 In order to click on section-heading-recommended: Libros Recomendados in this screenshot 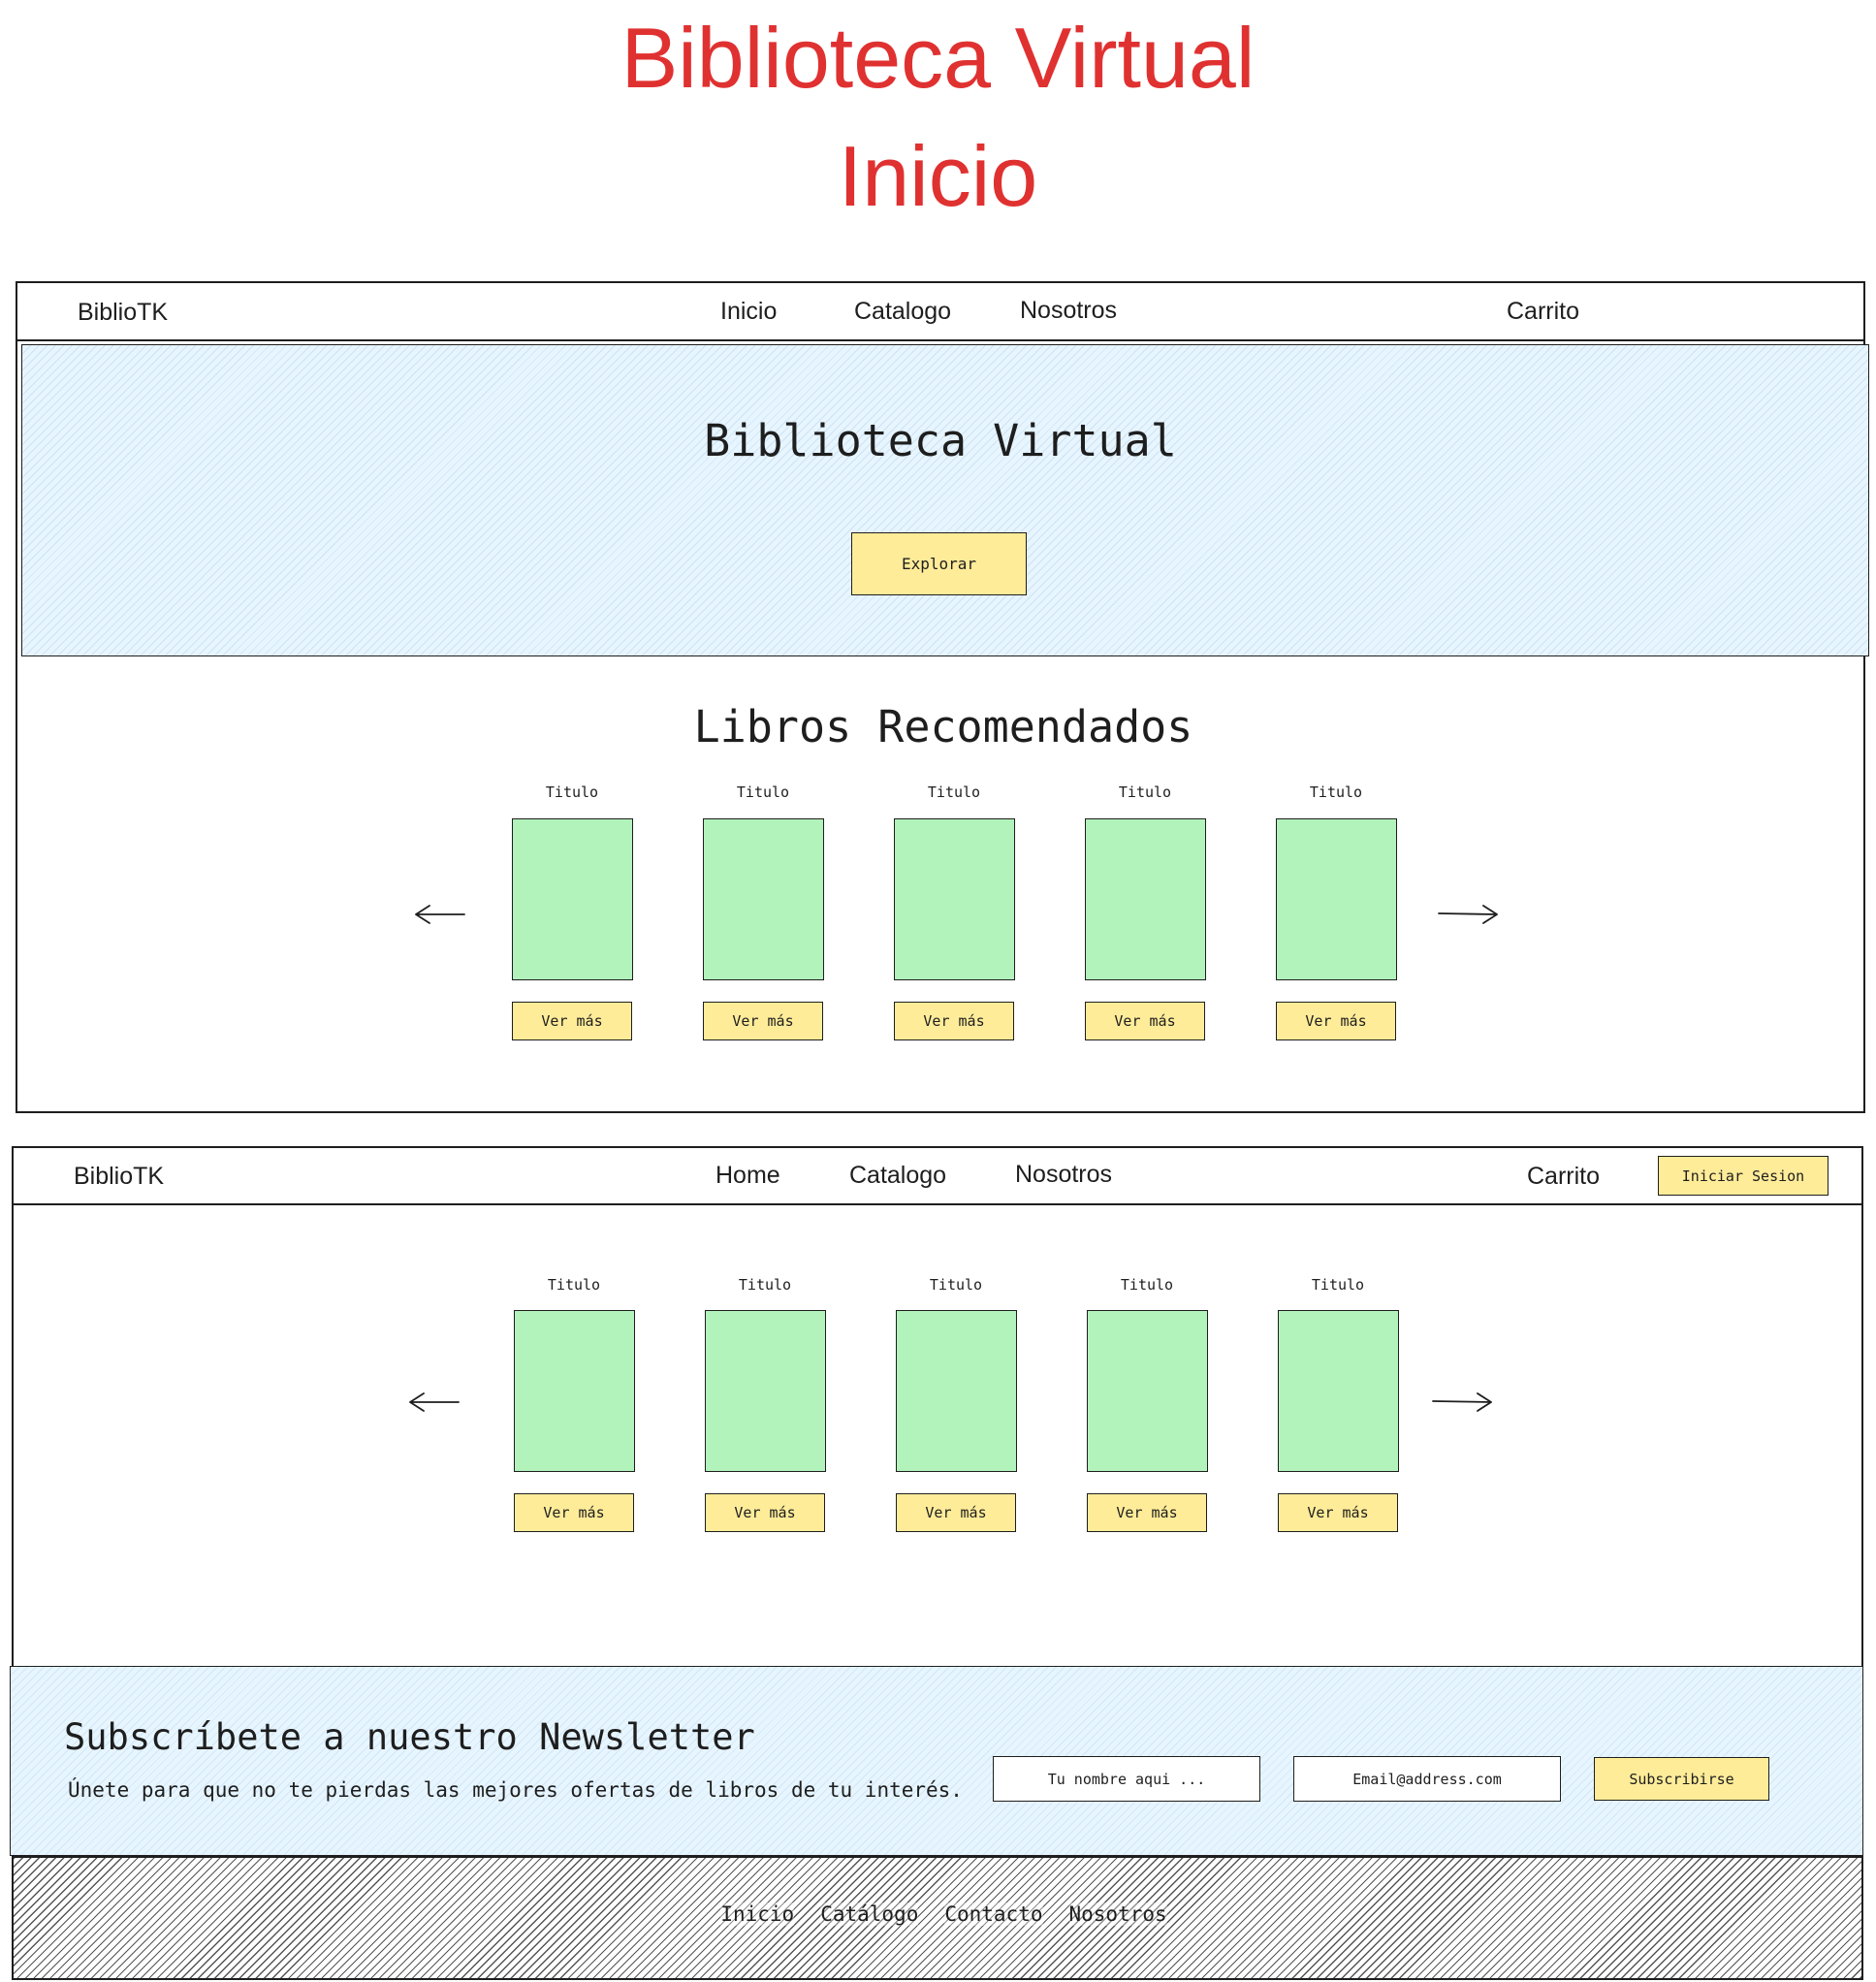, I will do `click(943, 726)`.